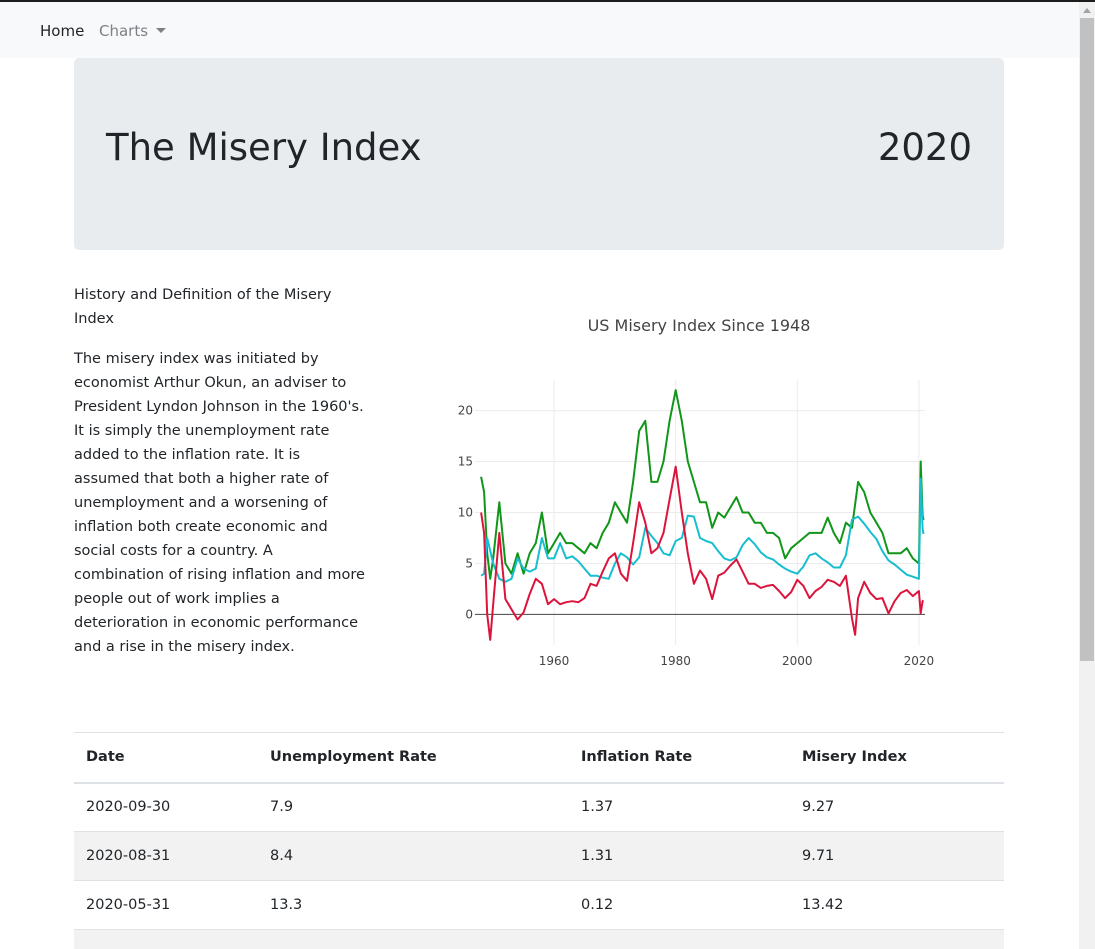 Image resolution: width=1095 pixels, height=949 pixels. I want to click on y-tick-label: 5, so click(469, 563).